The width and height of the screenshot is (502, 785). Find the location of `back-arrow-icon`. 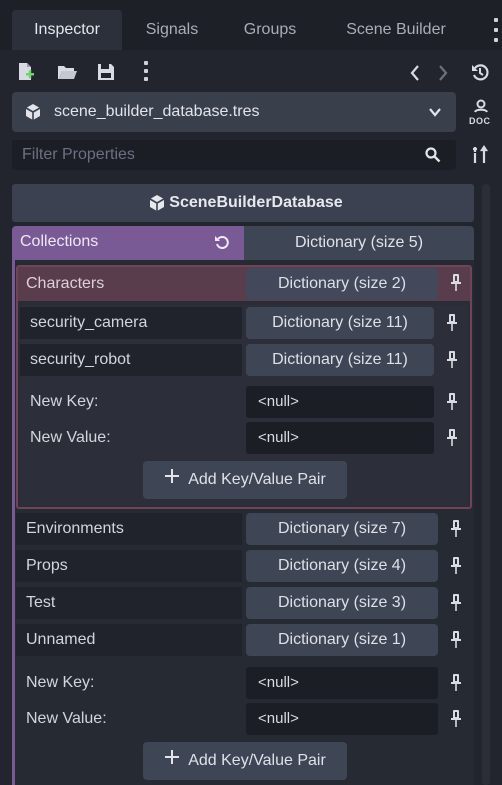

back-arrow-icon is located at coordinates (419, 74).